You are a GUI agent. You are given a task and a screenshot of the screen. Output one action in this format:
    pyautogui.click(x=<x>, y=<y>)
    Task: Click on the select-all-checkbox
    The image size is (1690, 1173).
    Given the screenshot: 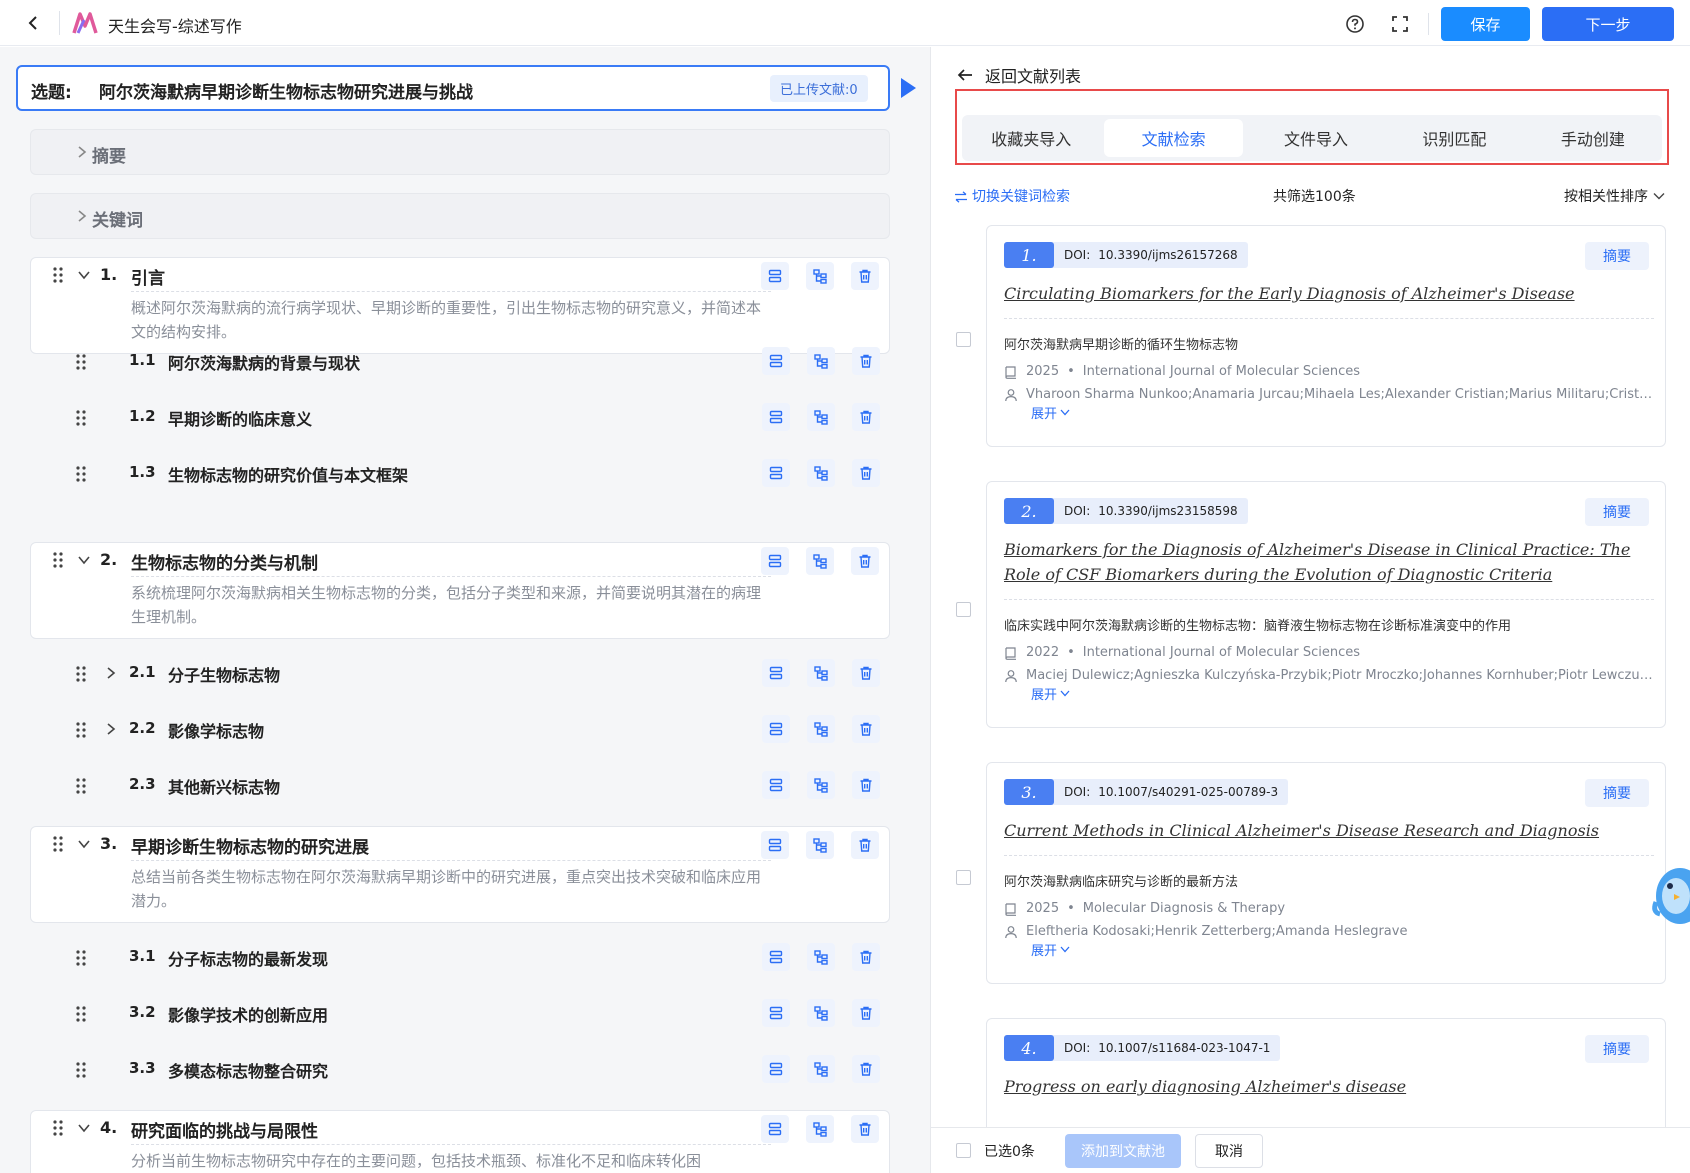 What is the action you would take?
    pyautogui.click(x=963, y=1150)
    